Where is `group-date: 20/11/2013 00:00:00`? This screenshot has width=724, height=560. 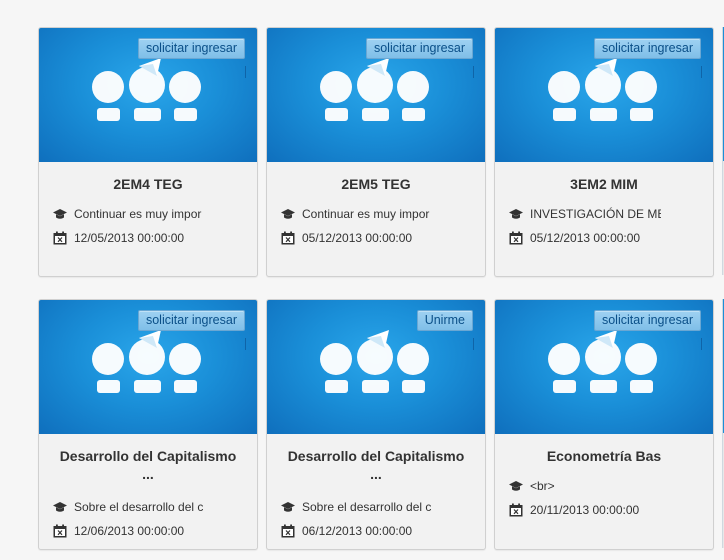 group-date: 20/11/2013 00:00:00 is located at coordinates (589, 510).